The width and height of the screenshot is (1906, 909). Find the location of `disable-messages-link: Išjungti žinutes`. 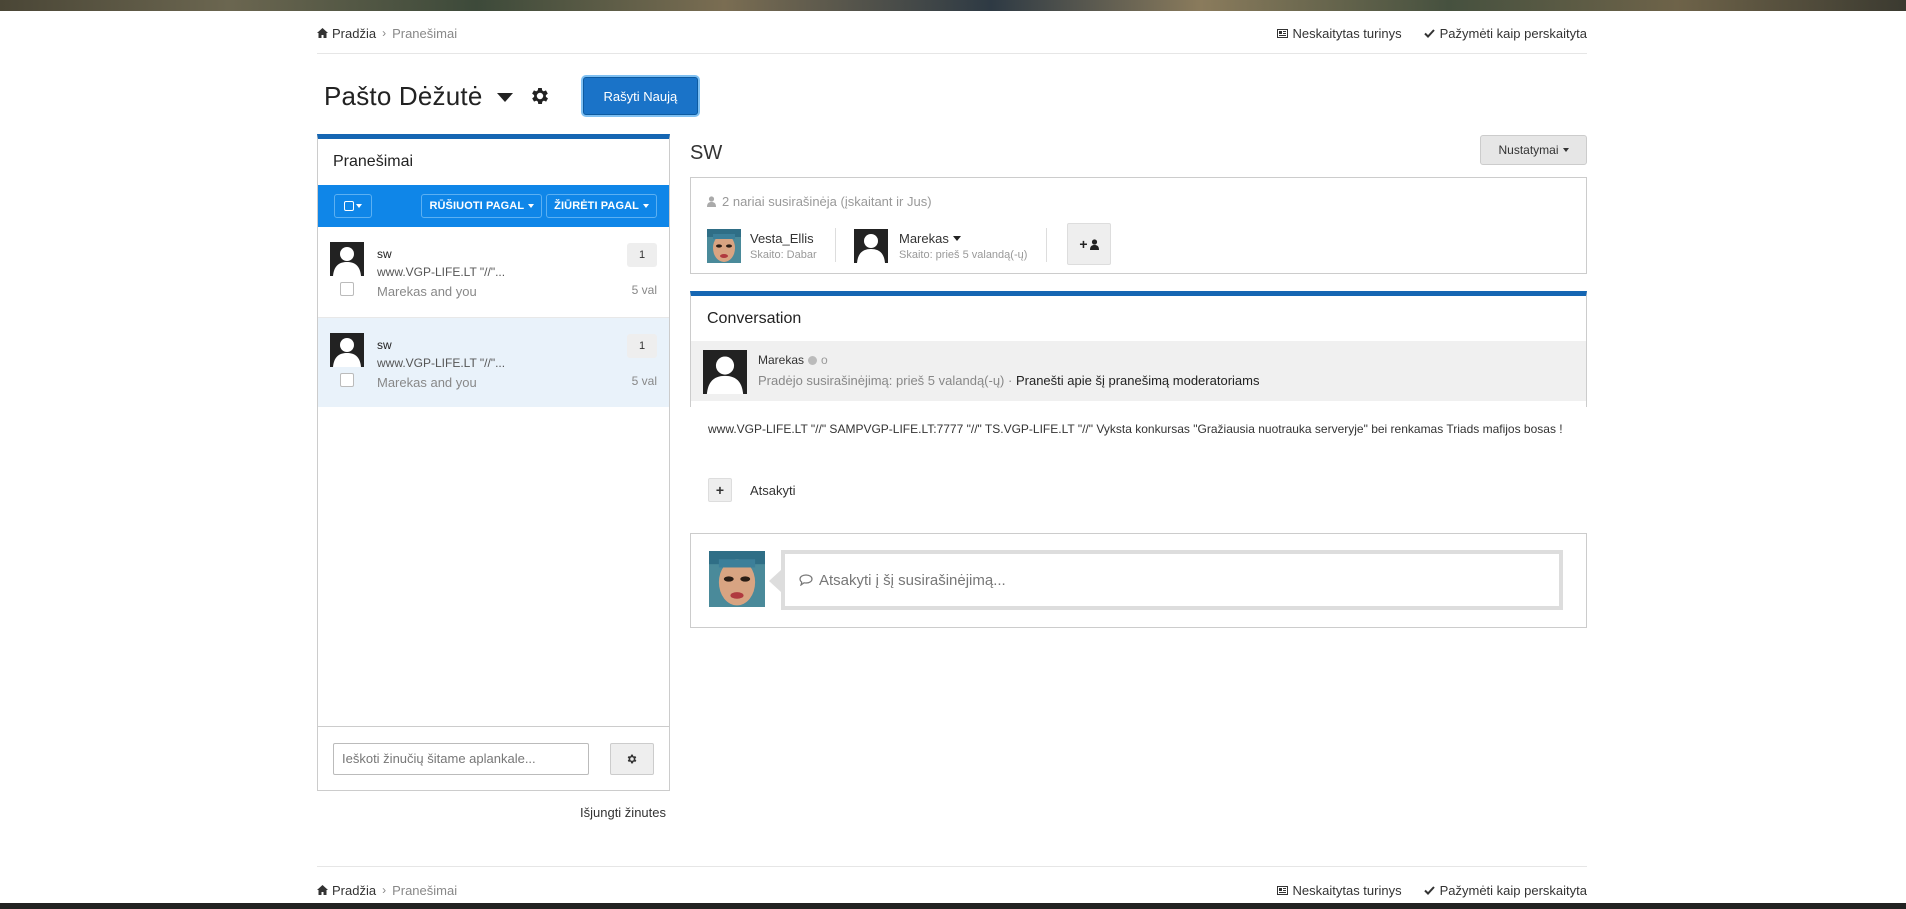

disable-messages-link: Išjungti žinutes is located at coordinates (623, 812).